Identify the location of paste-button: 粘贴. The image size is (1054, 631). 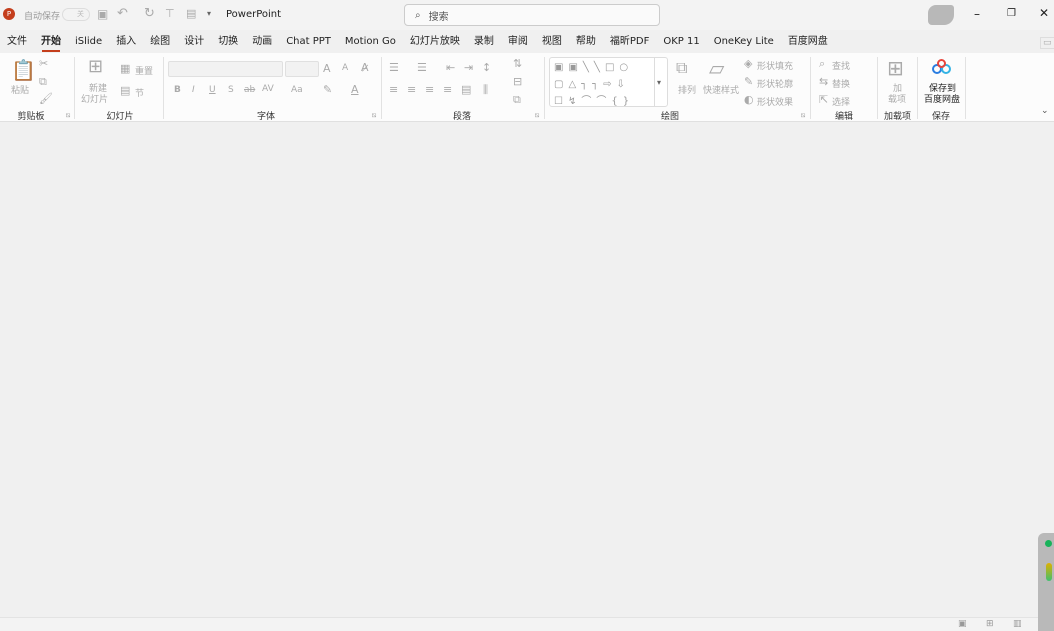
(20, 89).